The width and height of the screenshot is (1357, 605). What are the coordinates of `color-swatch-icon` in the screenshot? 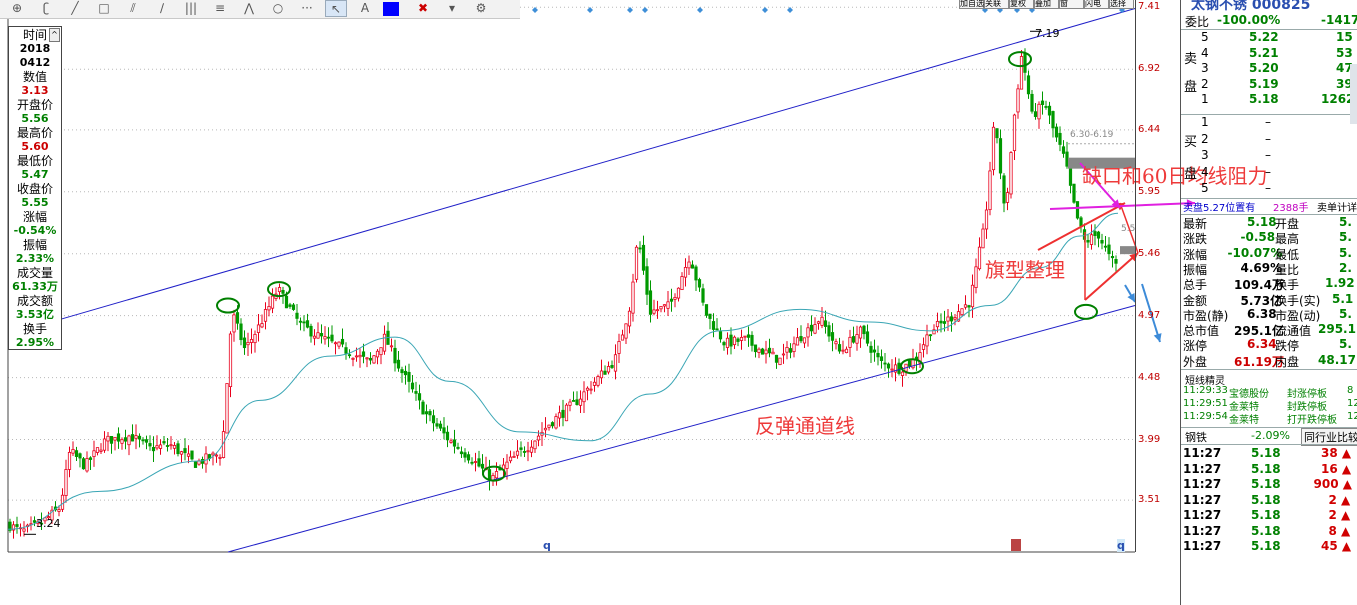 It's located at (391, 9).